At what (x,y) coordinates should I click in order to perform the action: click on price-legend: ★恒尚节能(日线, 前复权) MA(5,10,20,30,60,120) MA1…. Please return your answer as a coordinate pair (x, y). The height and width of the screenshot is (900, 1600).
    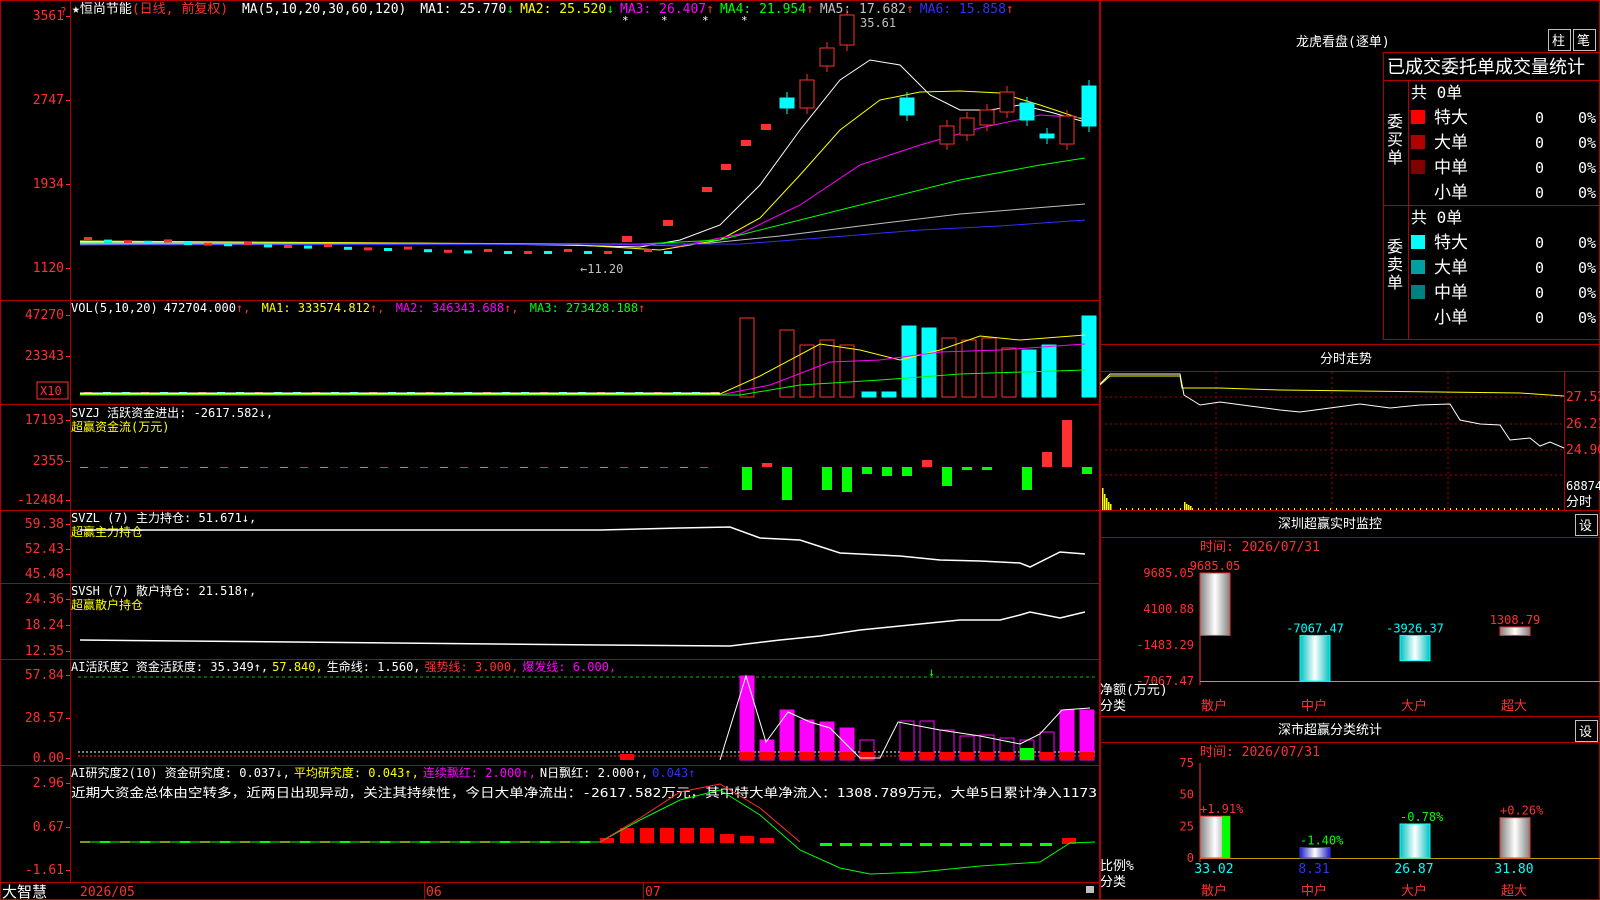
    Looking at the image, I should click on (543, 9).